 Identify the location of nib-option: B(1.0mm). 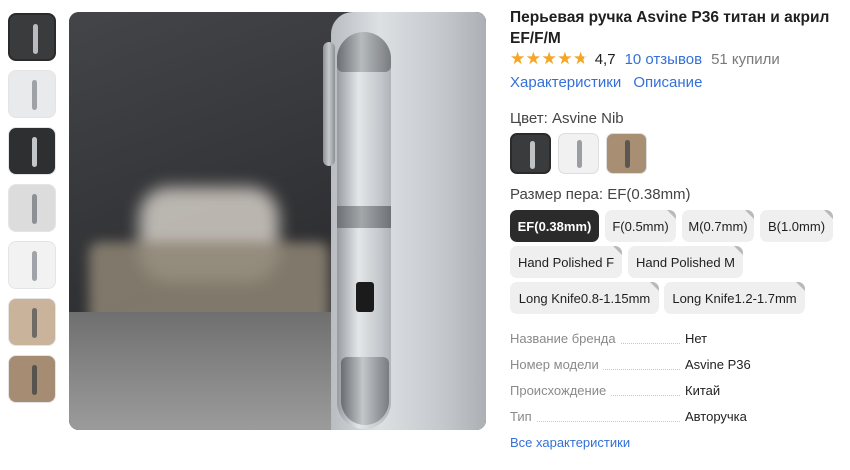
(796, 226).